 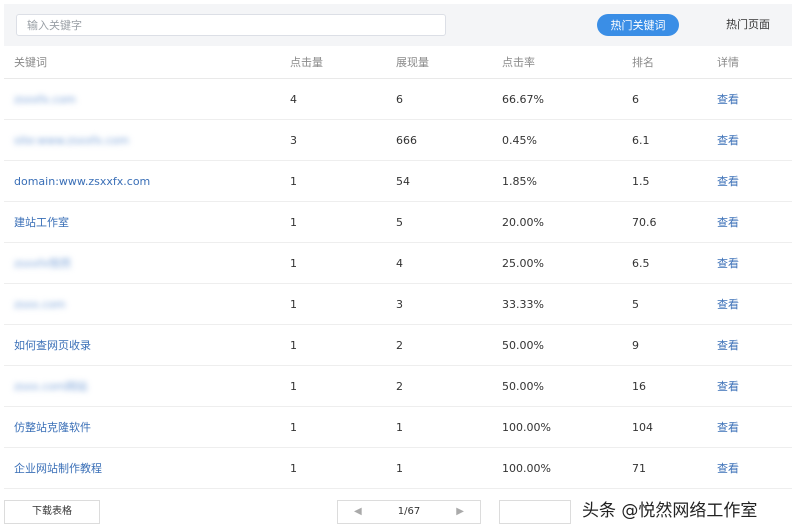 What do you see at coordinates (52, 345) in the screenshot?
I see `keyword-link: 如何查网页收录` at bounding box center [52, 345].